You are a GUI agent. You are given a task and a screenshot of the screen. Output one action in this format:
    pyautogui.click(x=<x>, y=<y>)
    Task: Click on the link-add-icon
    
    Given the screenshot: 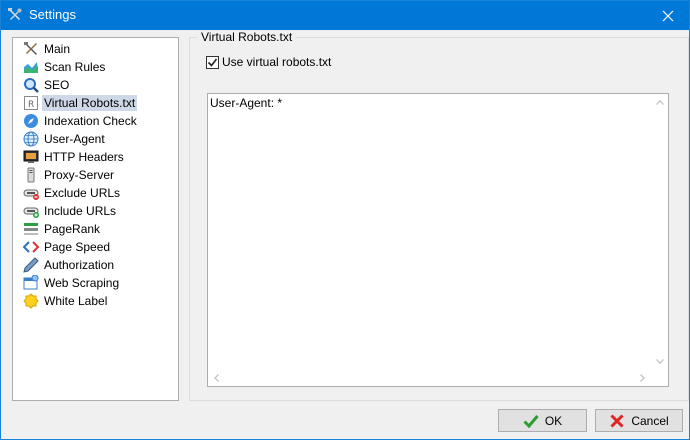 What is the action you would take?
    pyautogui.click(x=31, y=212)
    